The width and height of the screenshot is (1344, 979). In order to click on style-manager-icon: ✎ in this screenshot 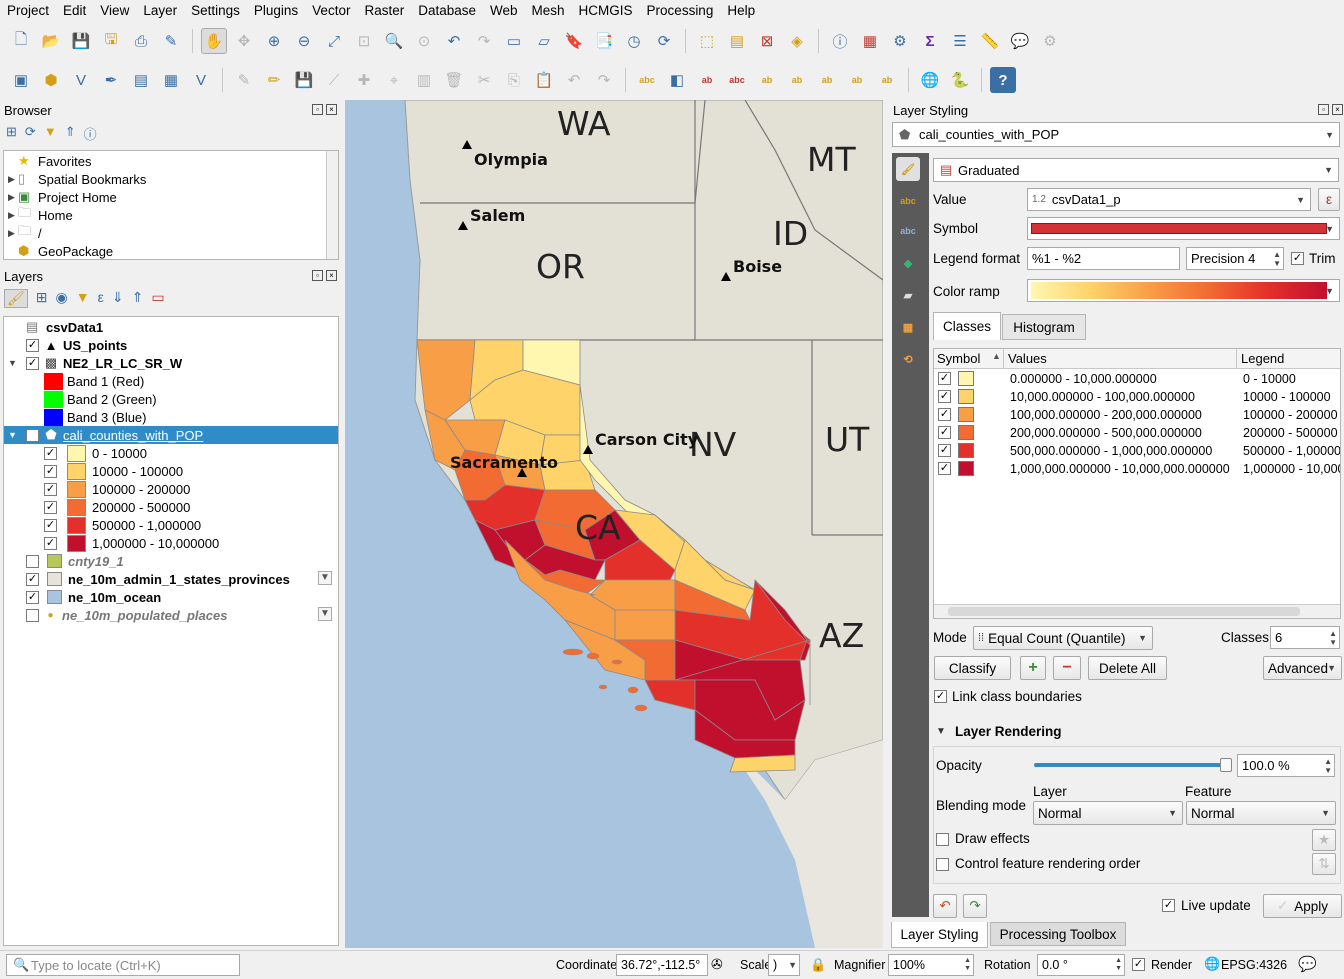, I will do `click(171, 41)`.